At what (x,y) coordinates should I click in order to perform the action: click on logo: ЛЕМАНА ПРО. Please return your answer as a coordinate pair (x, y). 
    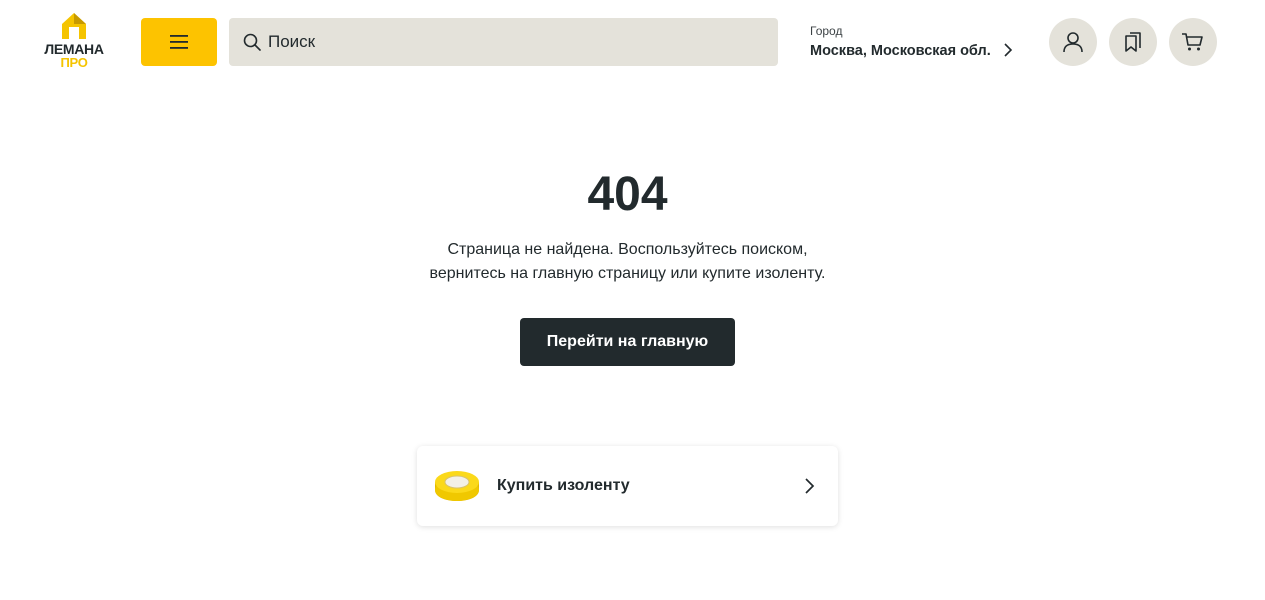
    Looking at the image, I should click on (74, 42).